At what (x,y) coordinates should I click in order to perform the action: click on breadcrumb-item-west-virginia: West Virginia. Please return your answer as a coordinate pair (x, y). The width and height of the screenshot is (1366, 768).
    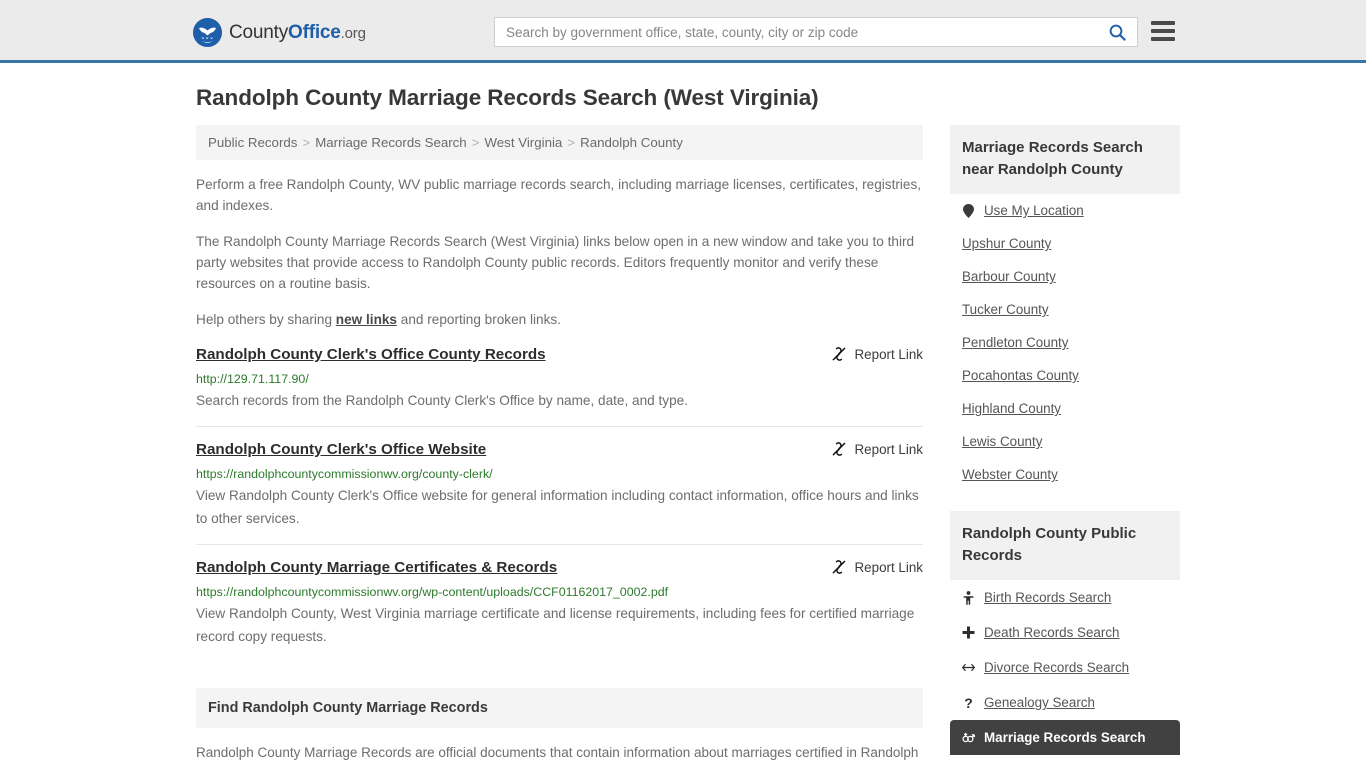
    Looking at the image, I should click on (523, 142).